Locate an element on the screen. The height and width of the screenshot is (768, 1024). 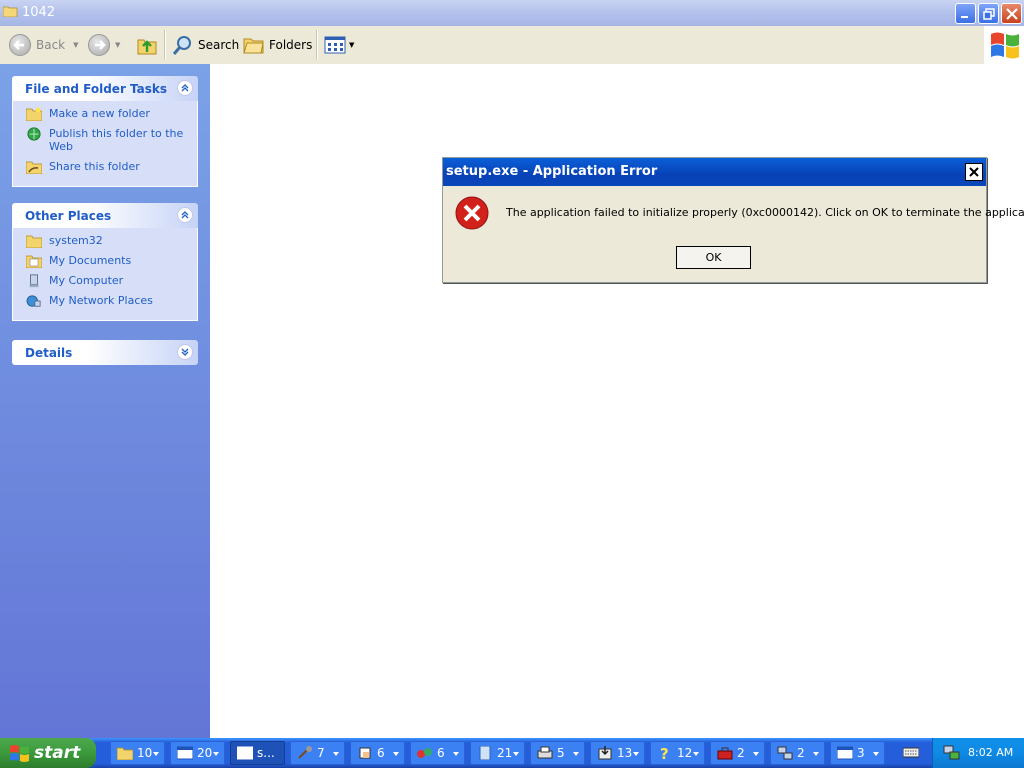
taskbar-group-computers: 2 is located at coordinates (797, 753).